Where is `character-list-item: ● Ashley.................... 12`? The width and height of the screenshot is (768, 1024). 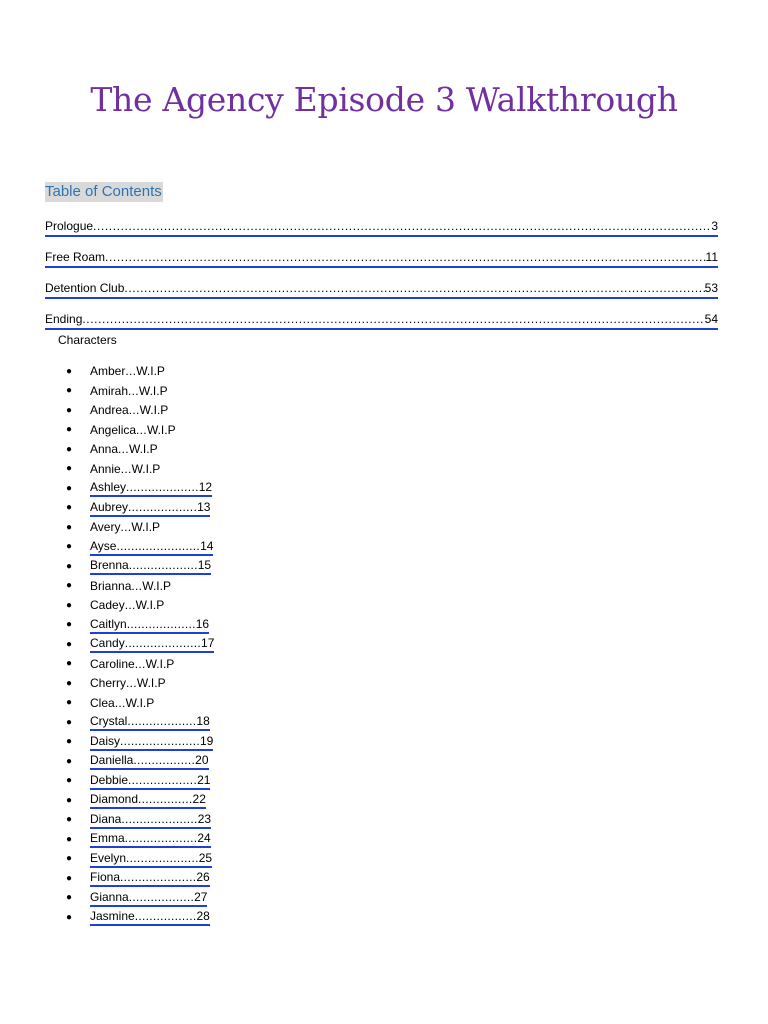 character-list-item: ● Ashley.................... 12 is located at coordinates (140, 489).